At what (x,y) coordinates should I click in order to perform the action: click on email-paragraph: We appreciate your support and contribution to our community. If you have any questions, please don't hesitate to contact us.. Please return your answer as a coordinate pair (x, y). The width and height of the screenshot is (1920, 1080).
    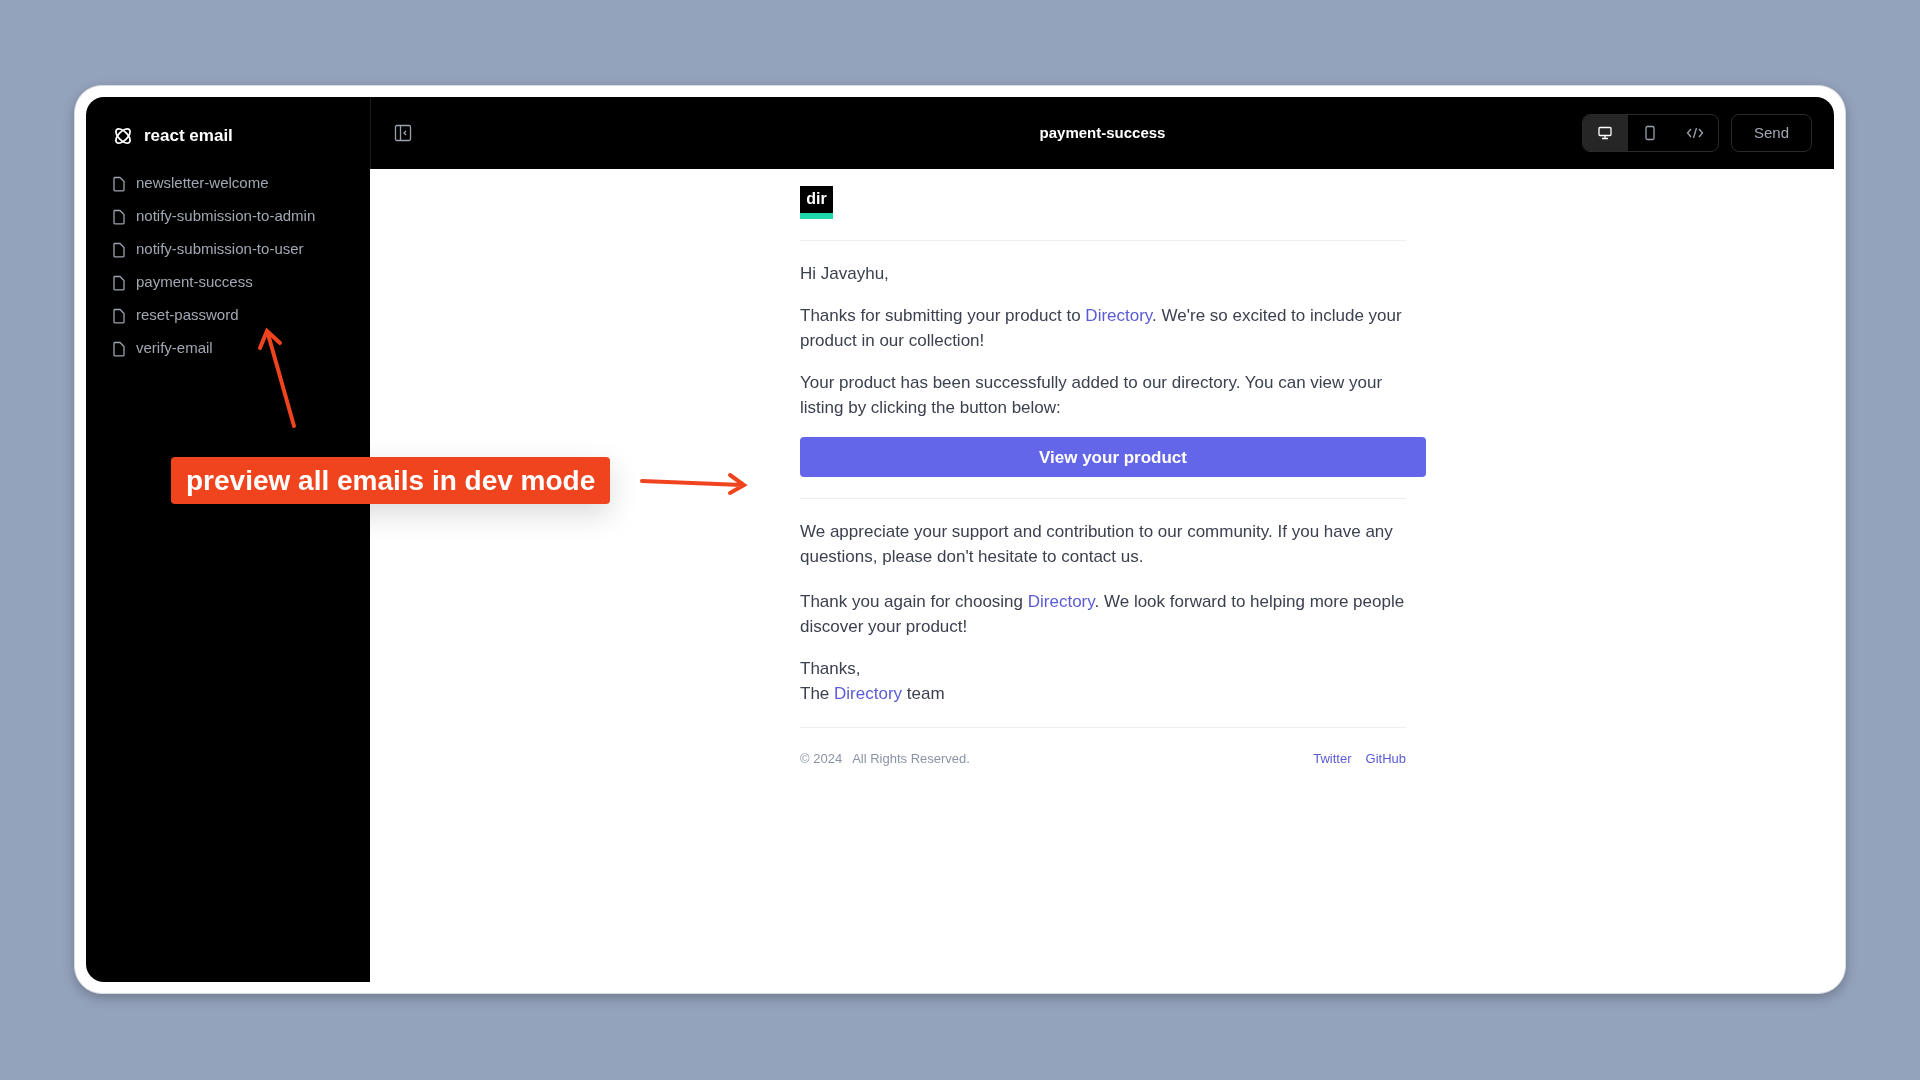
    Looking at the image, I should click on (1097, 544).